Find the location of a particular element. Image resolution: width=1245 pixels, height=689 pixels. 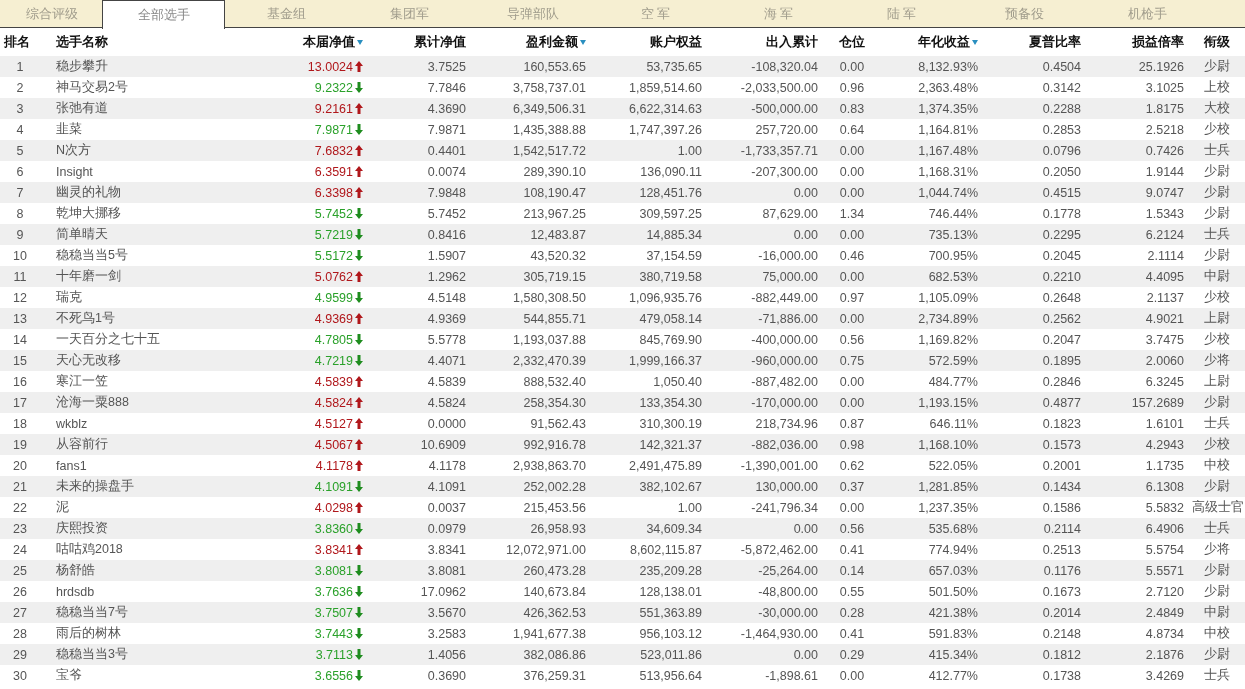

table-cell-text: 310,300.19 is located at coordinates (670, 423).